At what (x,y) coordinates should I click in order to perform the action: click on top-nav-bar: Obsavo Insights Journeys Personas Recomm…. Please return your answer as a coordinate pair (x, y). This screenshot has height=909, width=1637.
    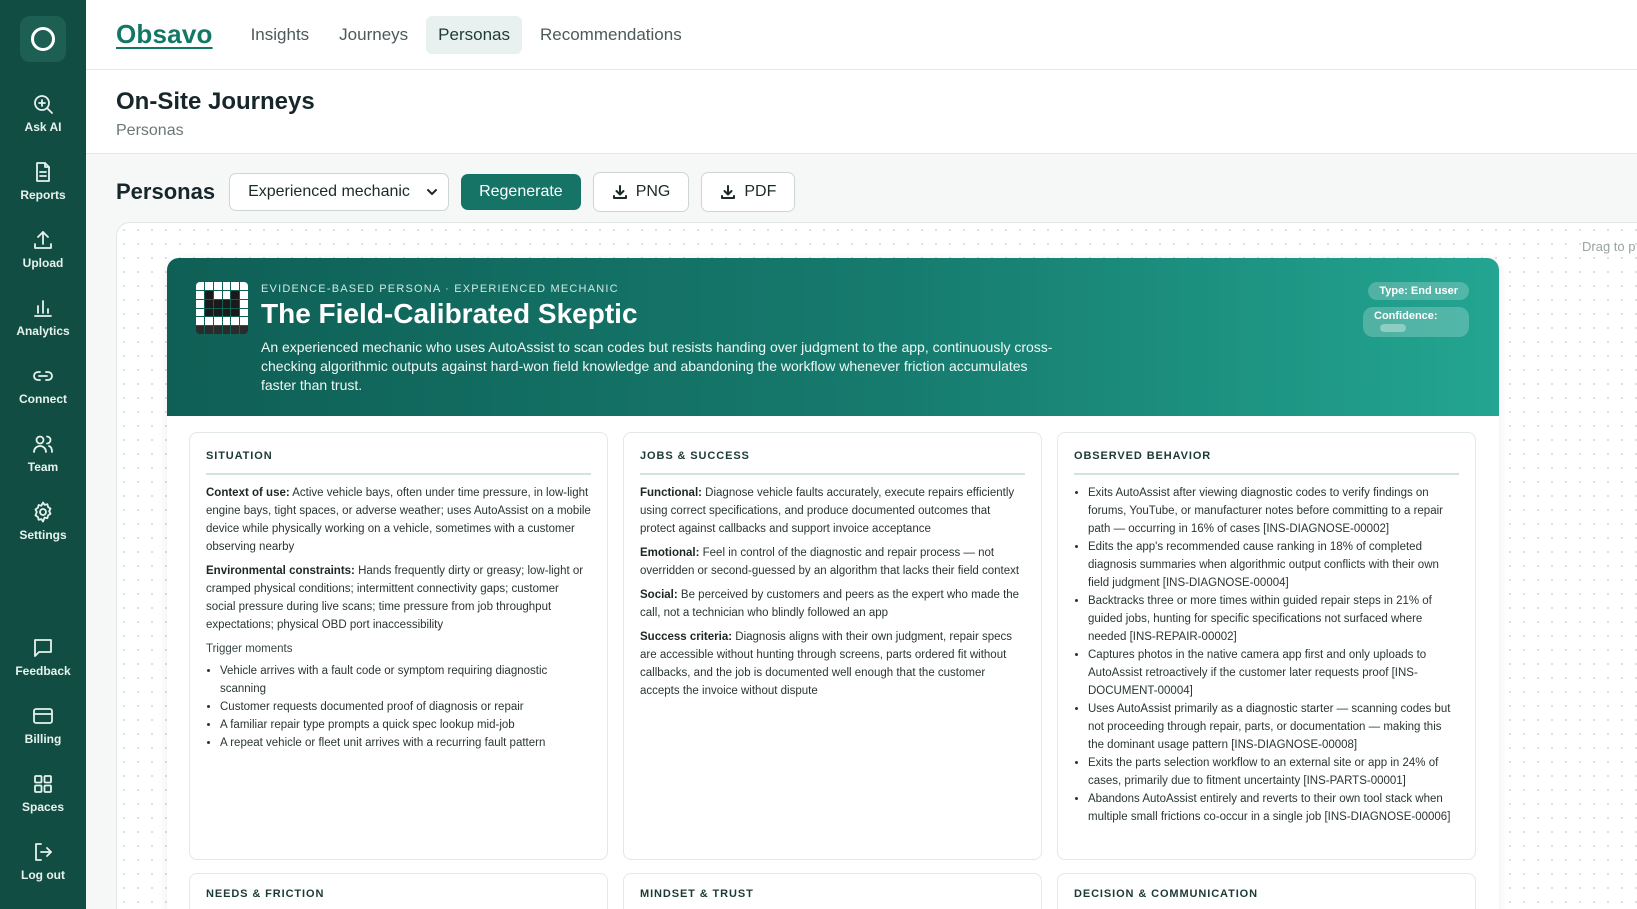
    Looking at the image, I should click on (861, 35).